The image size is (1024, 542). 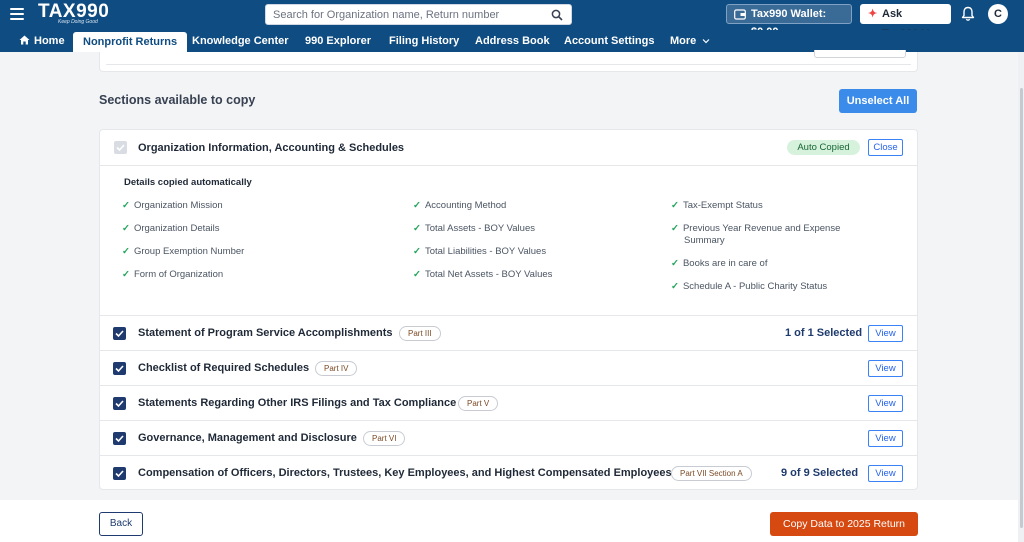 What do you see at coordinates (384, 438) in the screenshot?
I see `part-badge: Part VI` at bounding box center [384, 438].